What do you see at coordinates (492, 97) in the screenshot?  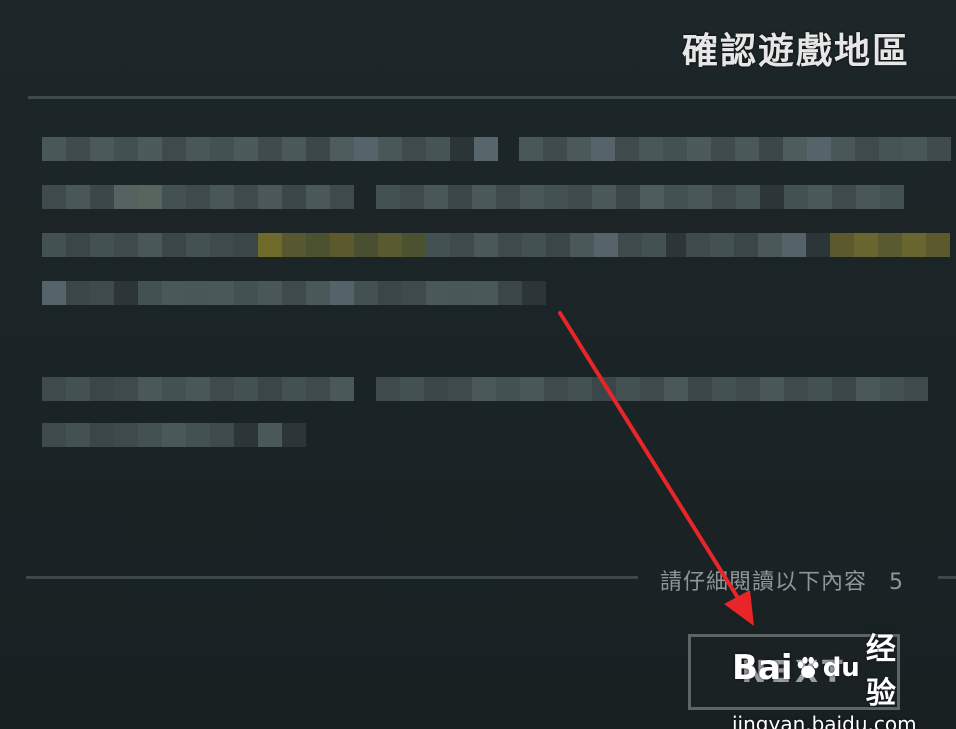 I see `top-divider` at bounding box center [492, 97].